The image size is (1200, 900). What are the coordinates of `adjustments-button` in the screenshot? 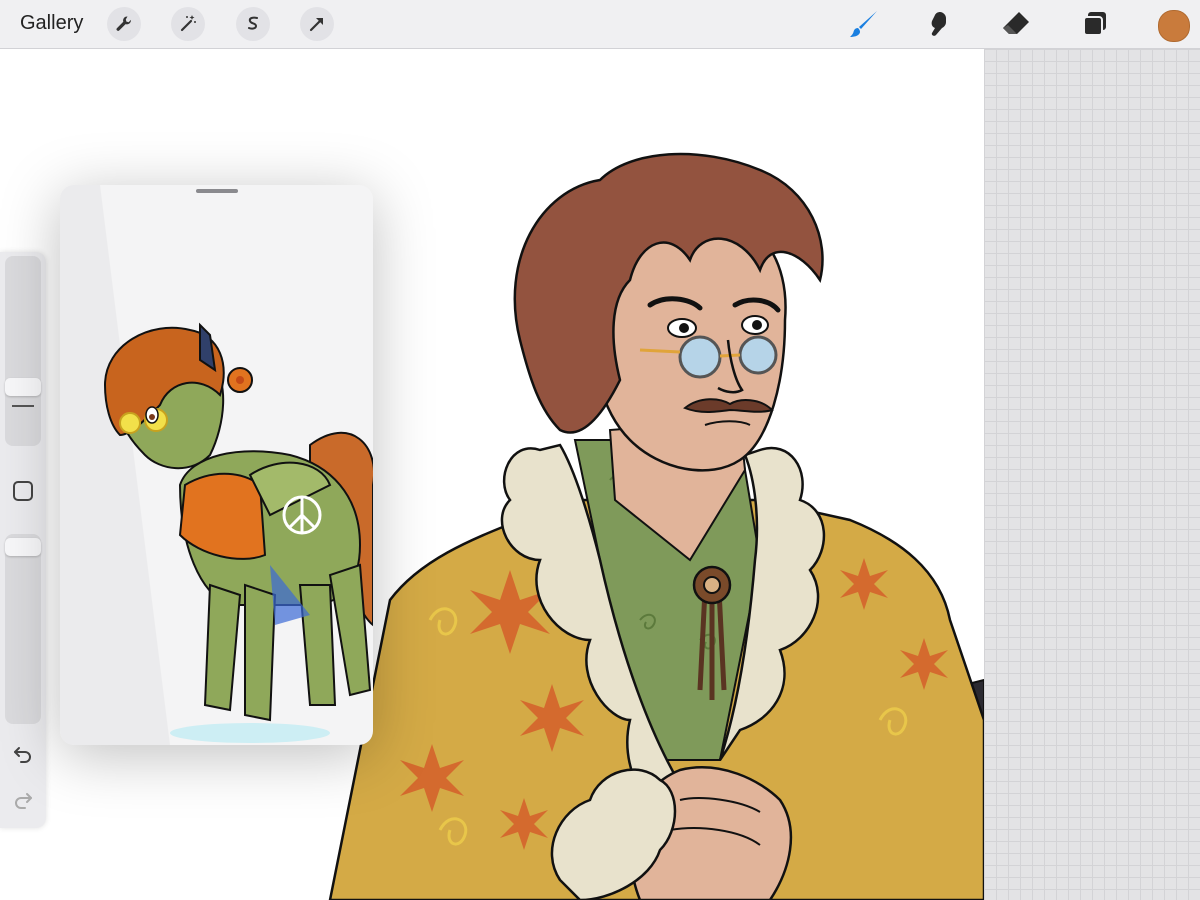 It's located at (188, 24).